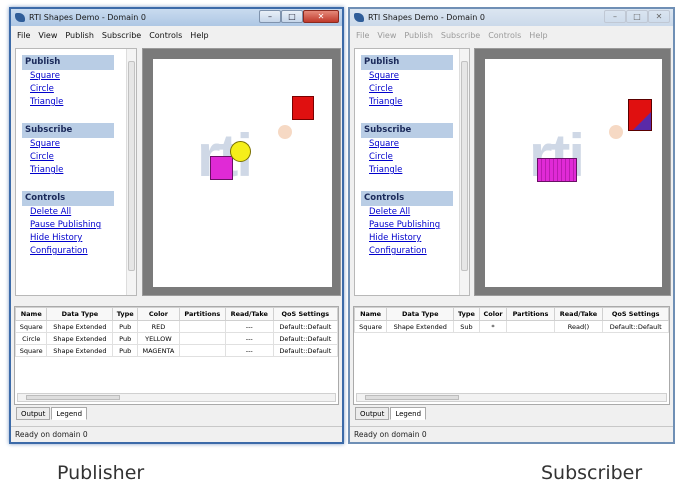 The image size is (675, 486). Describe the element at coordinates (592, 473) in the screenshot. I see `subscriber-caption: Subscriber` at that location.